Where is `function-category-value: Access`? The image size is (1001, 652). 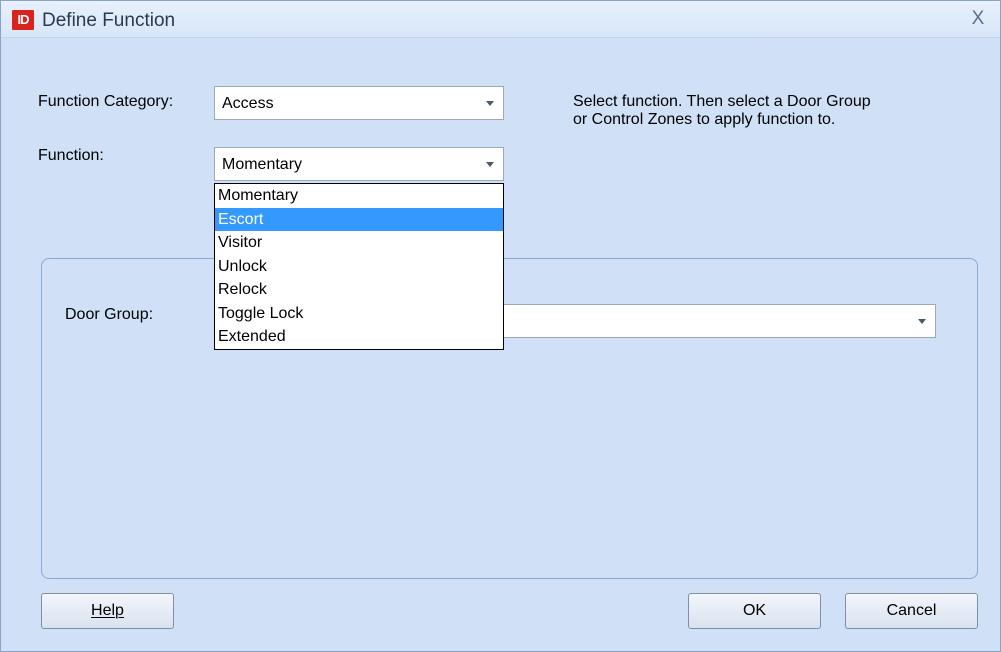
function-category-value: Access is located at coordinates (248, 103).